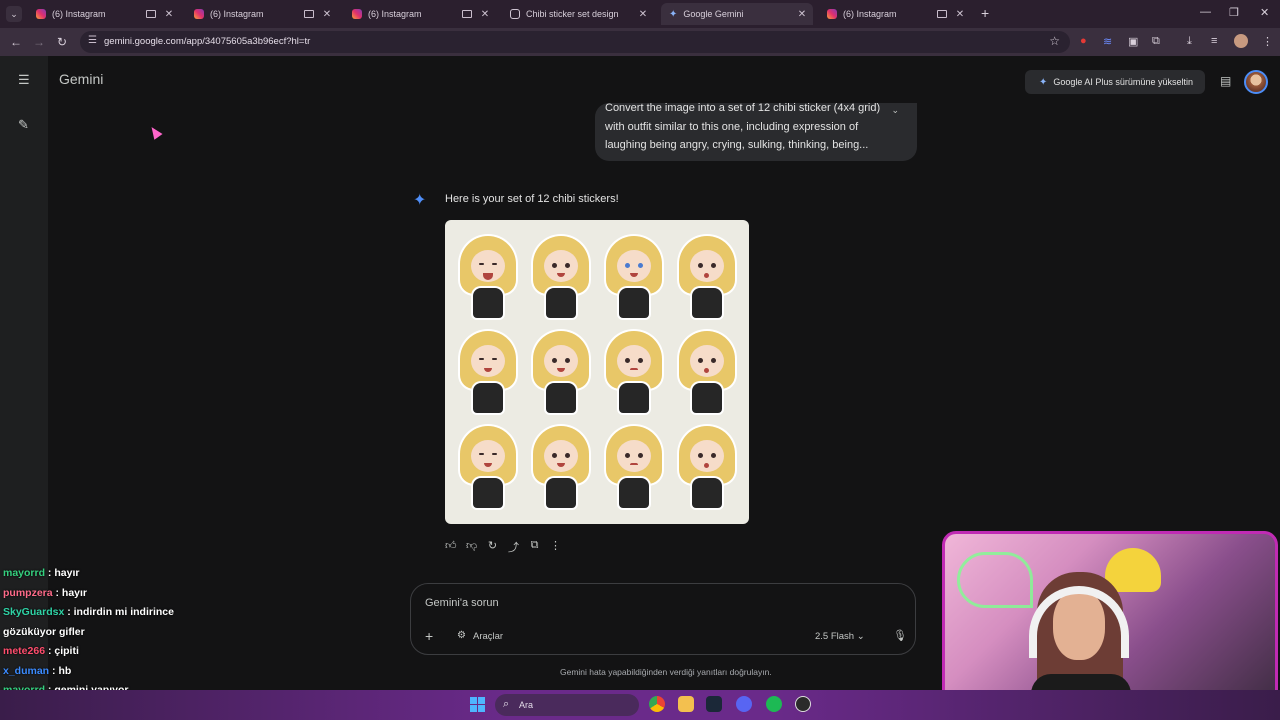  I want to click on share-icon: ⤴, so click(513, 547).